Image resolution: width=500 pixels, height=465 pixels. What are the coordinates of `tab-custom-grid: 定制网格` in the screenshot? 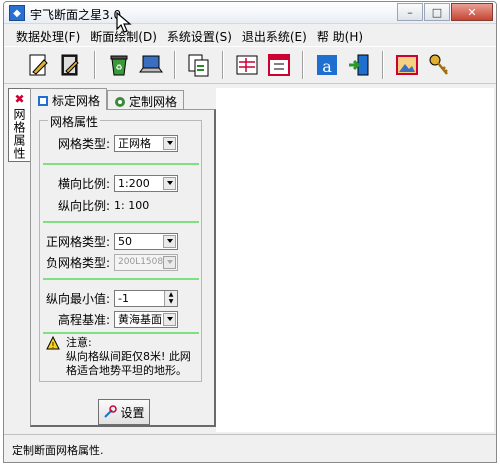 It's located at (146, 100).